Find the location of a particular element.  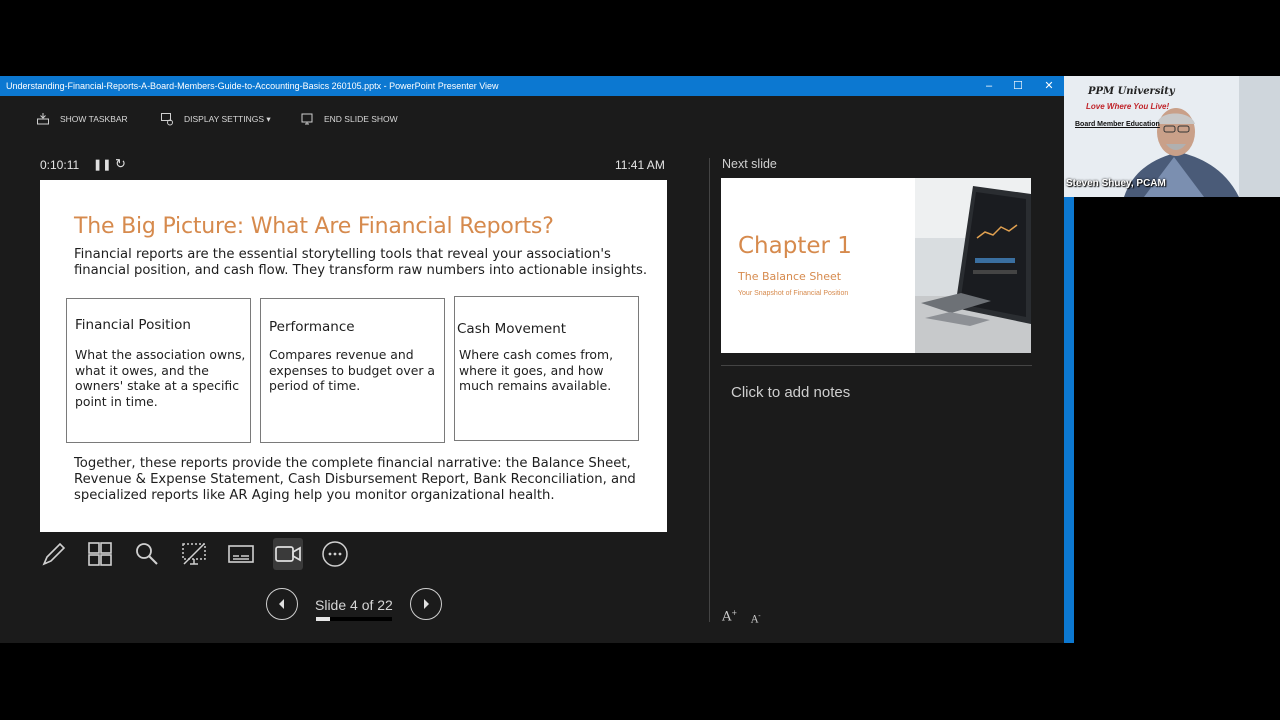

screen-off-icon is located at coordinates (194, 554).